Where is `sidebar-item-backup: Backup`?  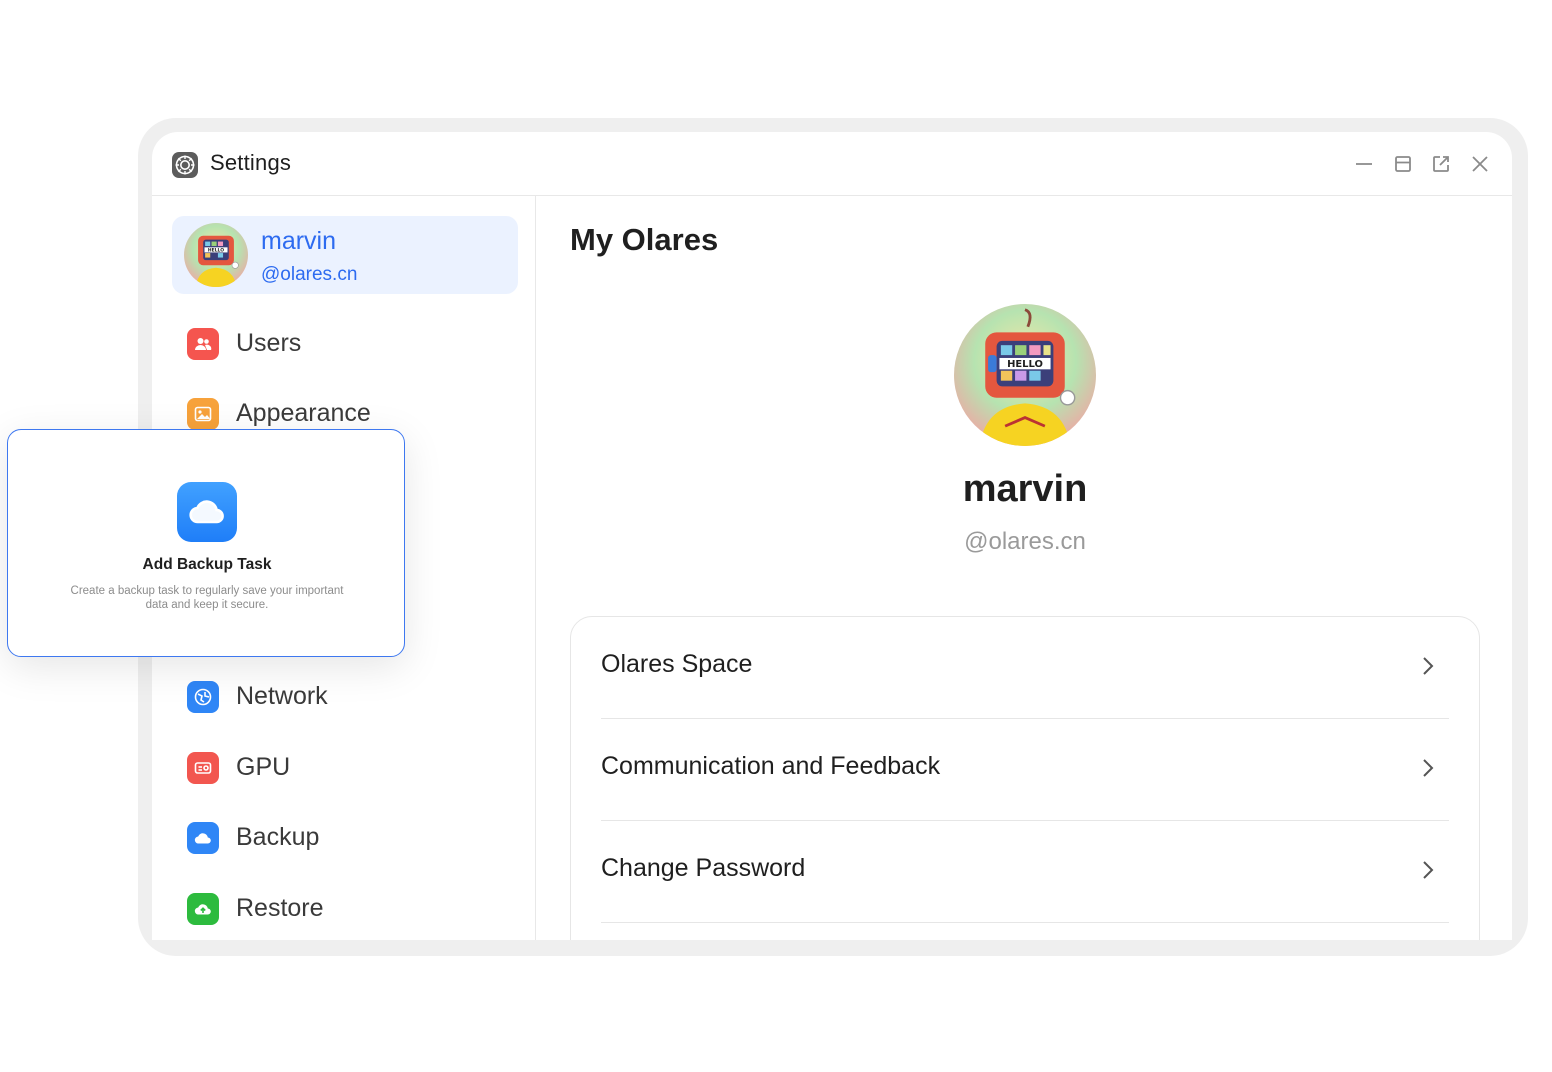 sidebar-item-backup: Backup is located at coordinates (345, 838).